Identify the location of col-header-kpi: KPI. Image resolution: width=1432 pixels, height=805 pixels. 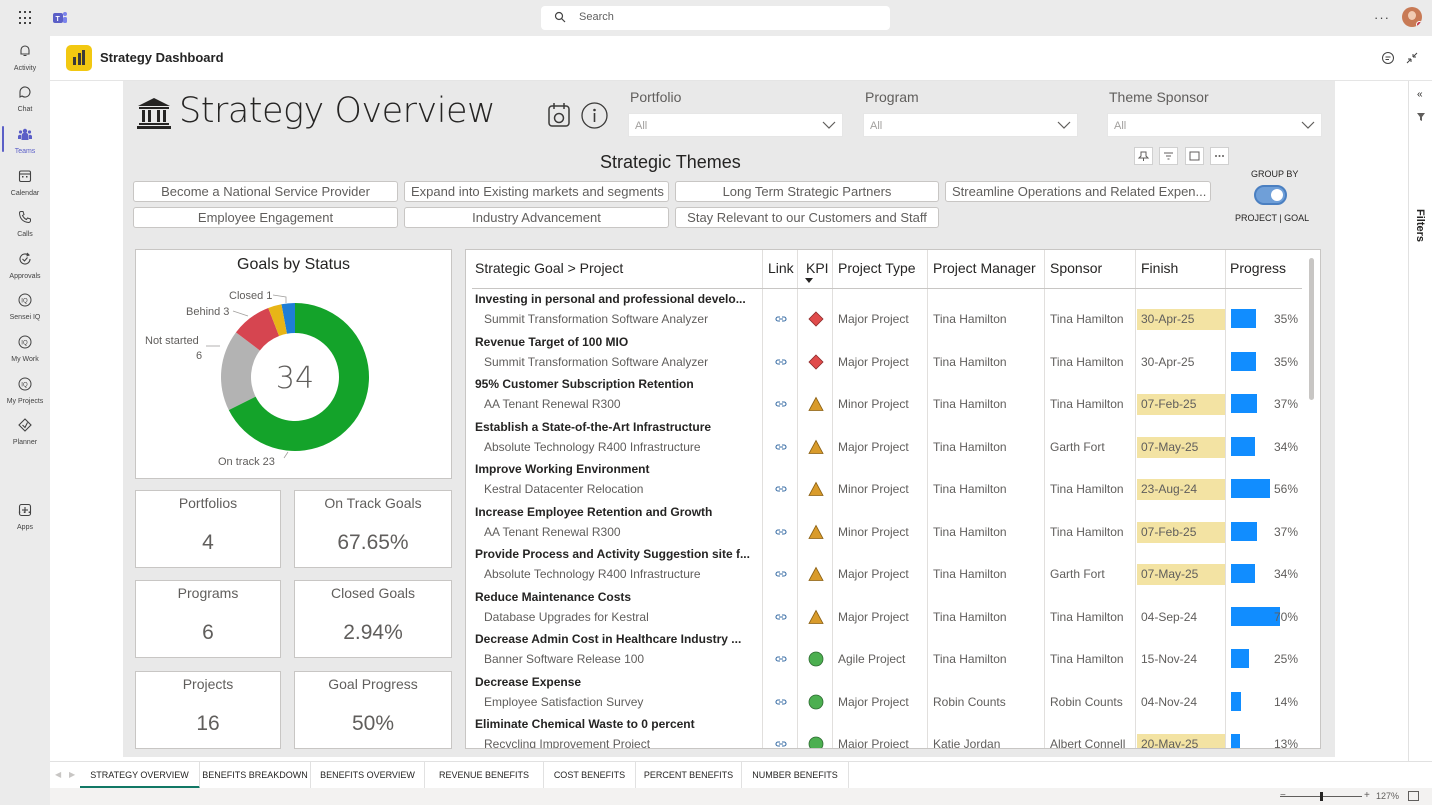
(817, 268).